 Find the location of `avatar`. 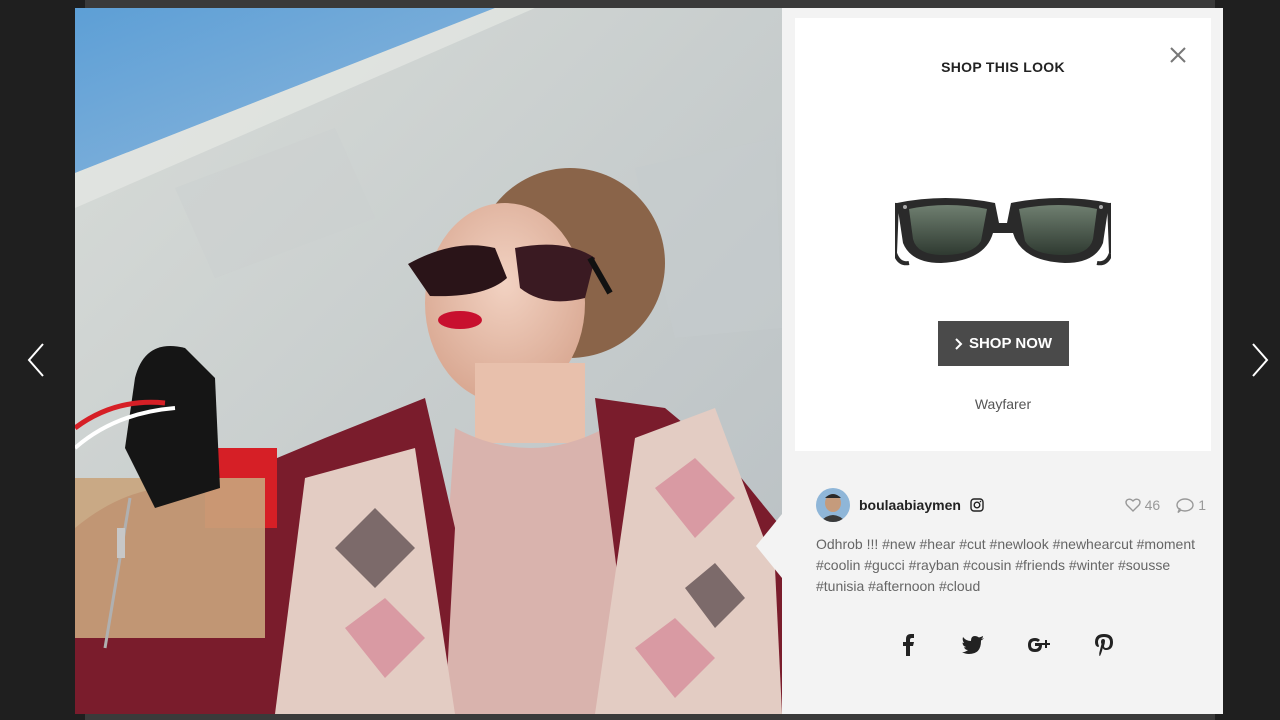

avatar is located at coordinates (833, 505).